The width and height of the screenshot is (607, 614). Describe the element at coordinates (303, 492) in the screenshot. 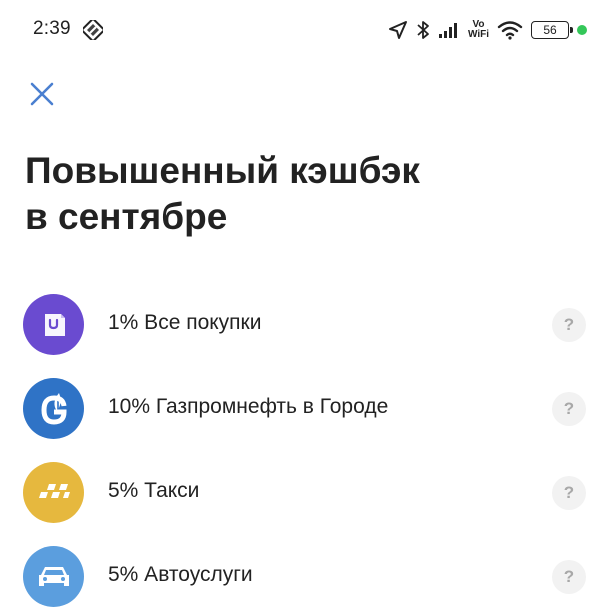

I see `cashback-item-taxi: 5% Такси ?` at that location.